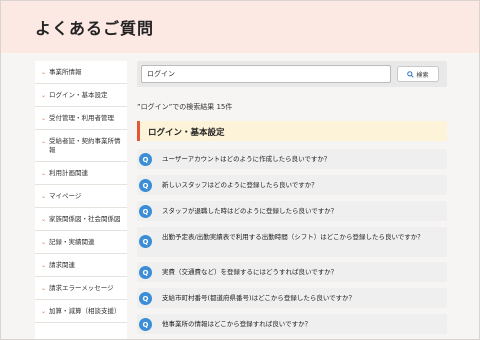  I want to click on sidebar-item-label: 請求エラーメッセージ, so click(81, 288).